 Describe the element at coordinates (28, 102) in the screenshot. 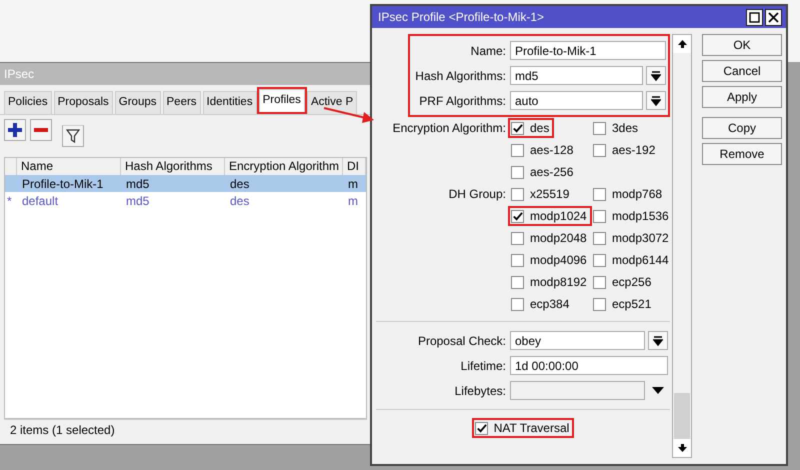

I see `tab: Policies` at that location.